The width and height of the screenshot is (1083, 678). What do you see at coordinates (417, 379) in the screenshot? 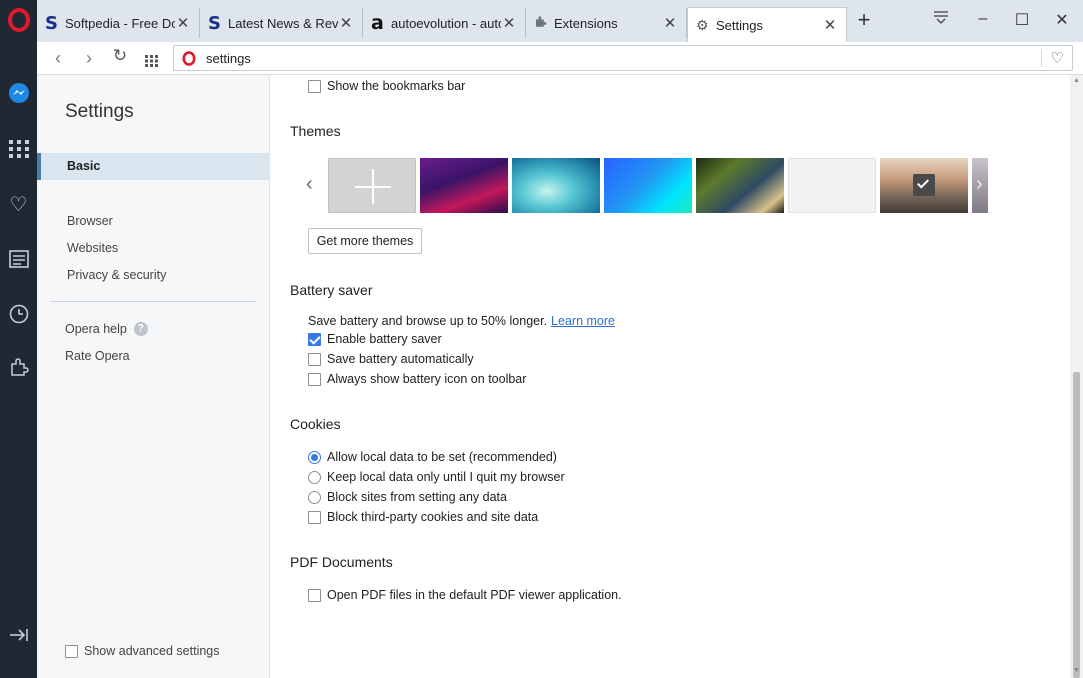
I see `battery-icon-option: Always show battery icon on toolbar` at bounding box center [417, 379].